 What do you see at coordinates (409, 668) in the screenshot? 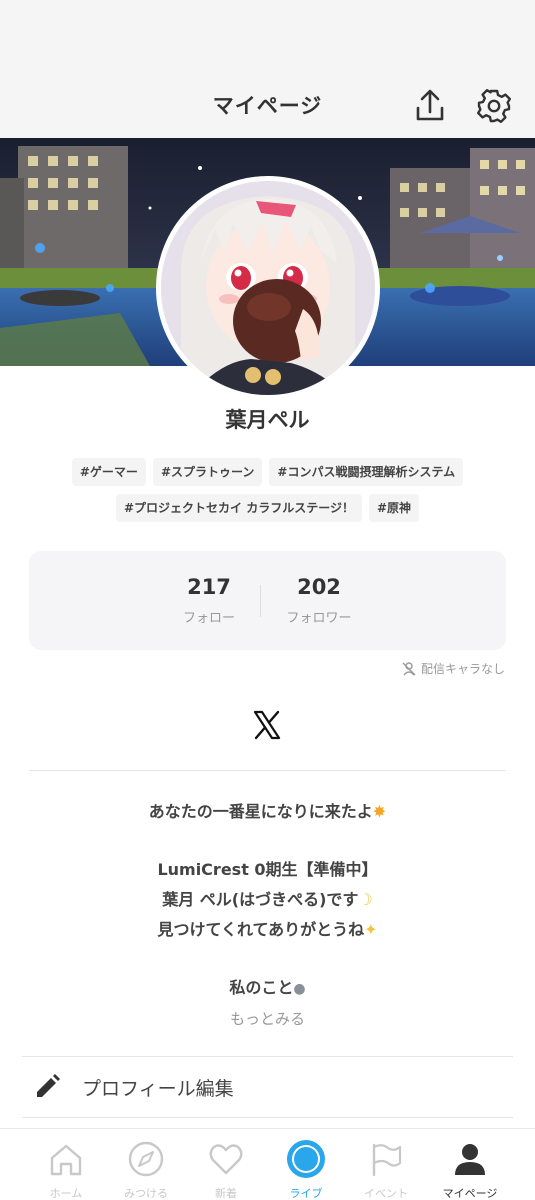
I see `no-character-icon` at bounding box center [409, 668].